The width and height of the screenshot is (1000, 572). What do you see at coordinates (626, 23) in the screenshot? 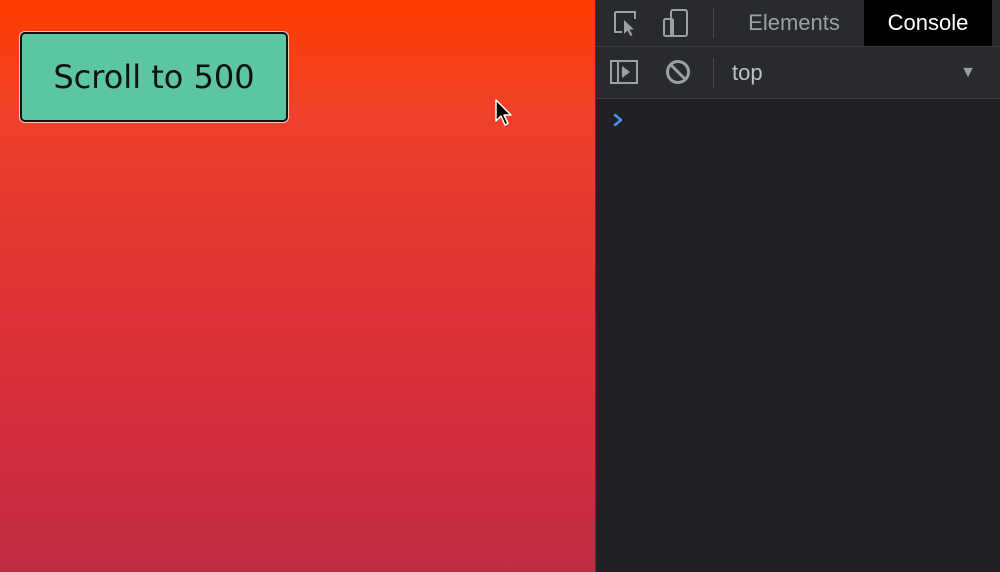
I see `inspect-element-icon` at bounding box center [626, 23].